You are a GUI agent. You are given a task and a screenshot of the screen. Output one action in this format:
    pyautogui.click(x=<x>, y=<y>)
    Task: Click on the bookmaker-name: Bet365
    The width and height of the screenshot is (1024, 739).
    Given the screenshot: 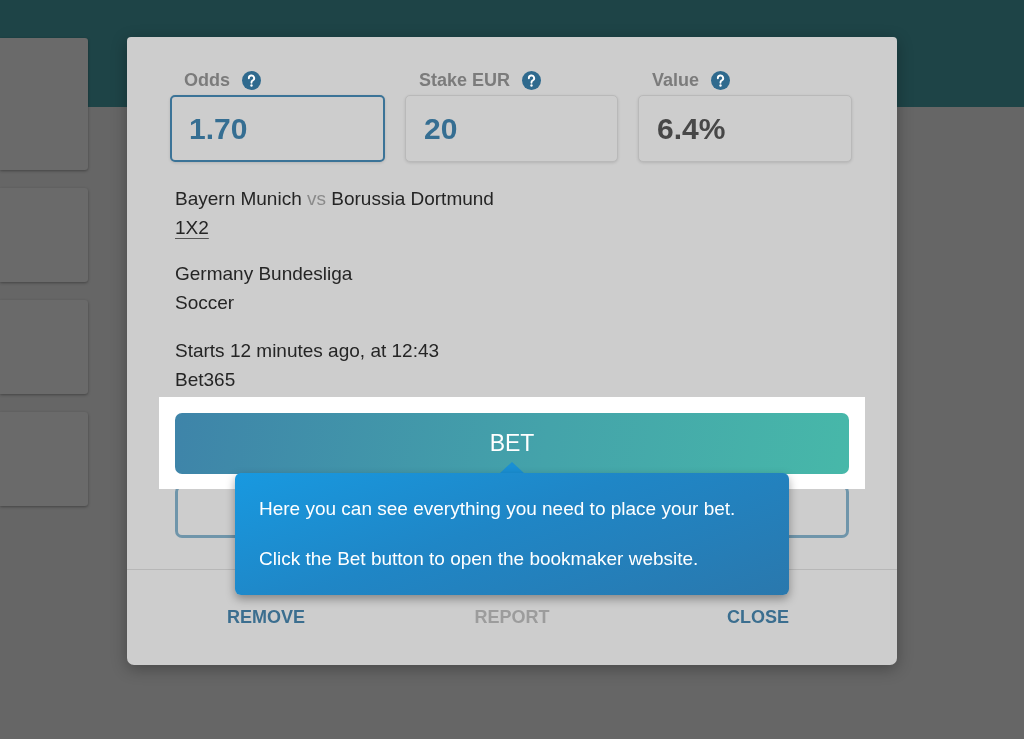 What is the action you would take?
    pyautogui.click(x=205, y=380)
    